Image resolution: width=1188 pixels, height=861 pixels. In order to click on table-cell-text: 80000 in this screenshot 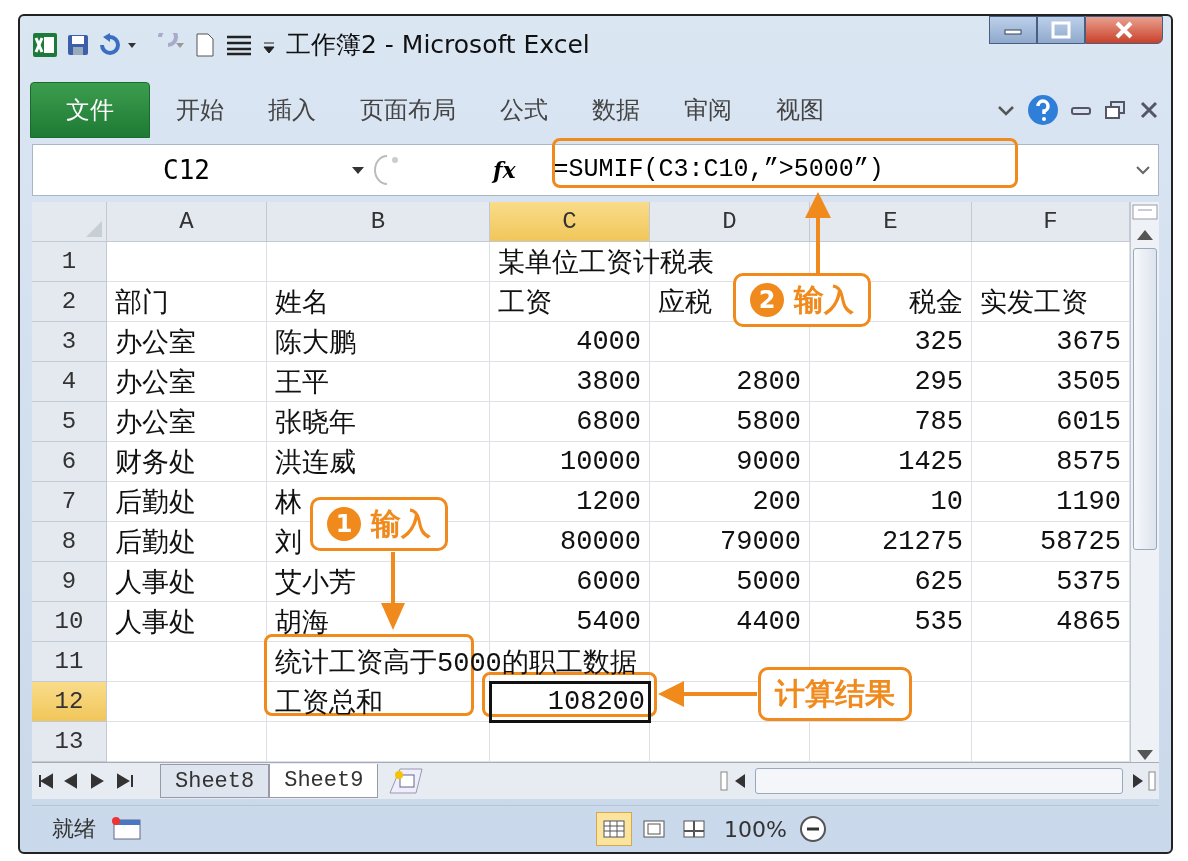, I will do `click(600, 541)`.